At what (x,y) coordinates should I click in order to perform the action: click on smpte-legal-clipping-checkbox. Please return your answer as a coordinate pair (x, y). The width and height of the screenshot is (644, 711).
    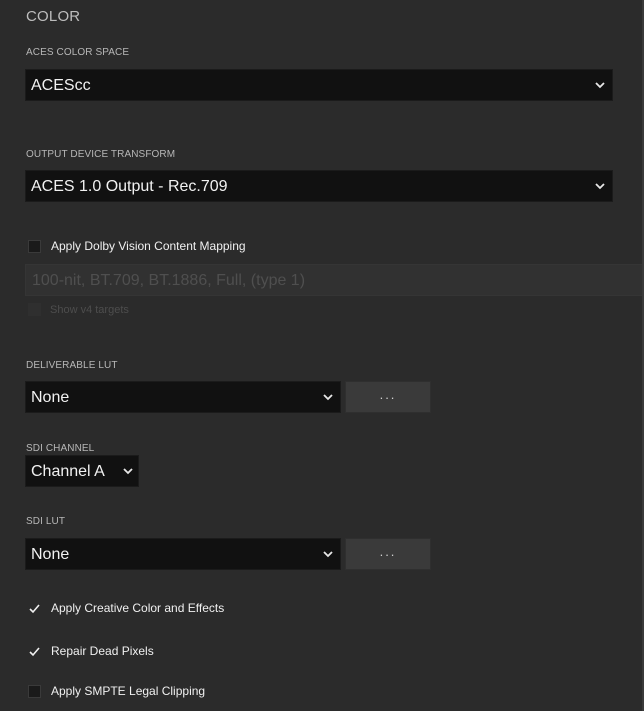
    Looking at the image, I should click on (34, 691).